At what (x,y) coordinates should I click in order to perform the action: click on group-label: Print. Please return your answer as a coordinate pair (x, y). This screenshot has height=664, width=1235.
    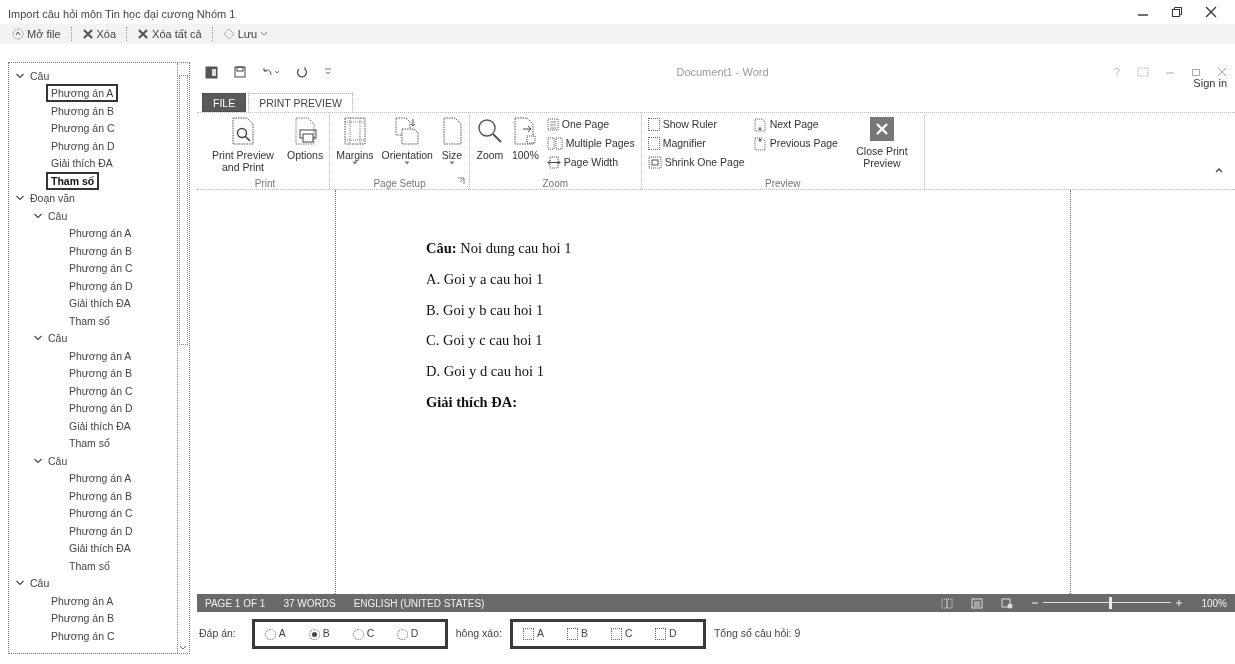
    Looking at the image, I should click on (265, 183).